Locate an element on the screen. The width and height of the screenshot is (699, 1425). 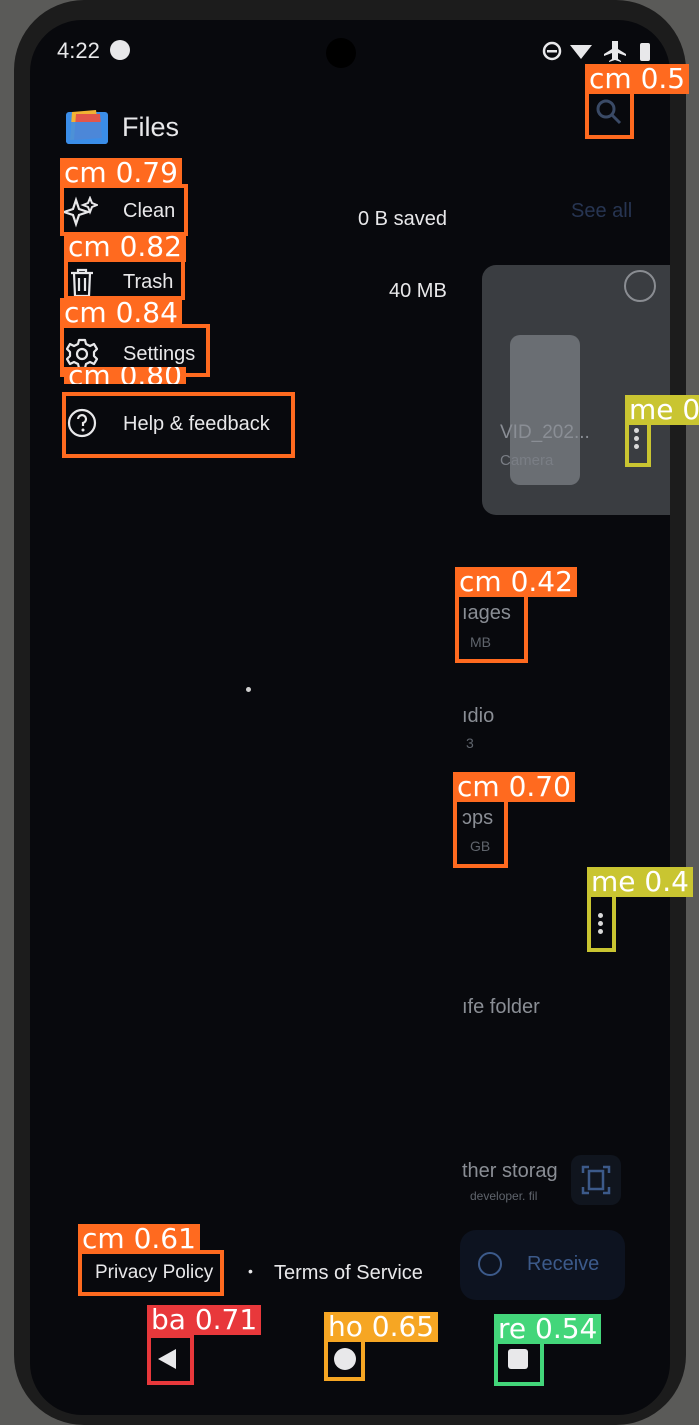
play-icon is located at coordinates (640, 286).